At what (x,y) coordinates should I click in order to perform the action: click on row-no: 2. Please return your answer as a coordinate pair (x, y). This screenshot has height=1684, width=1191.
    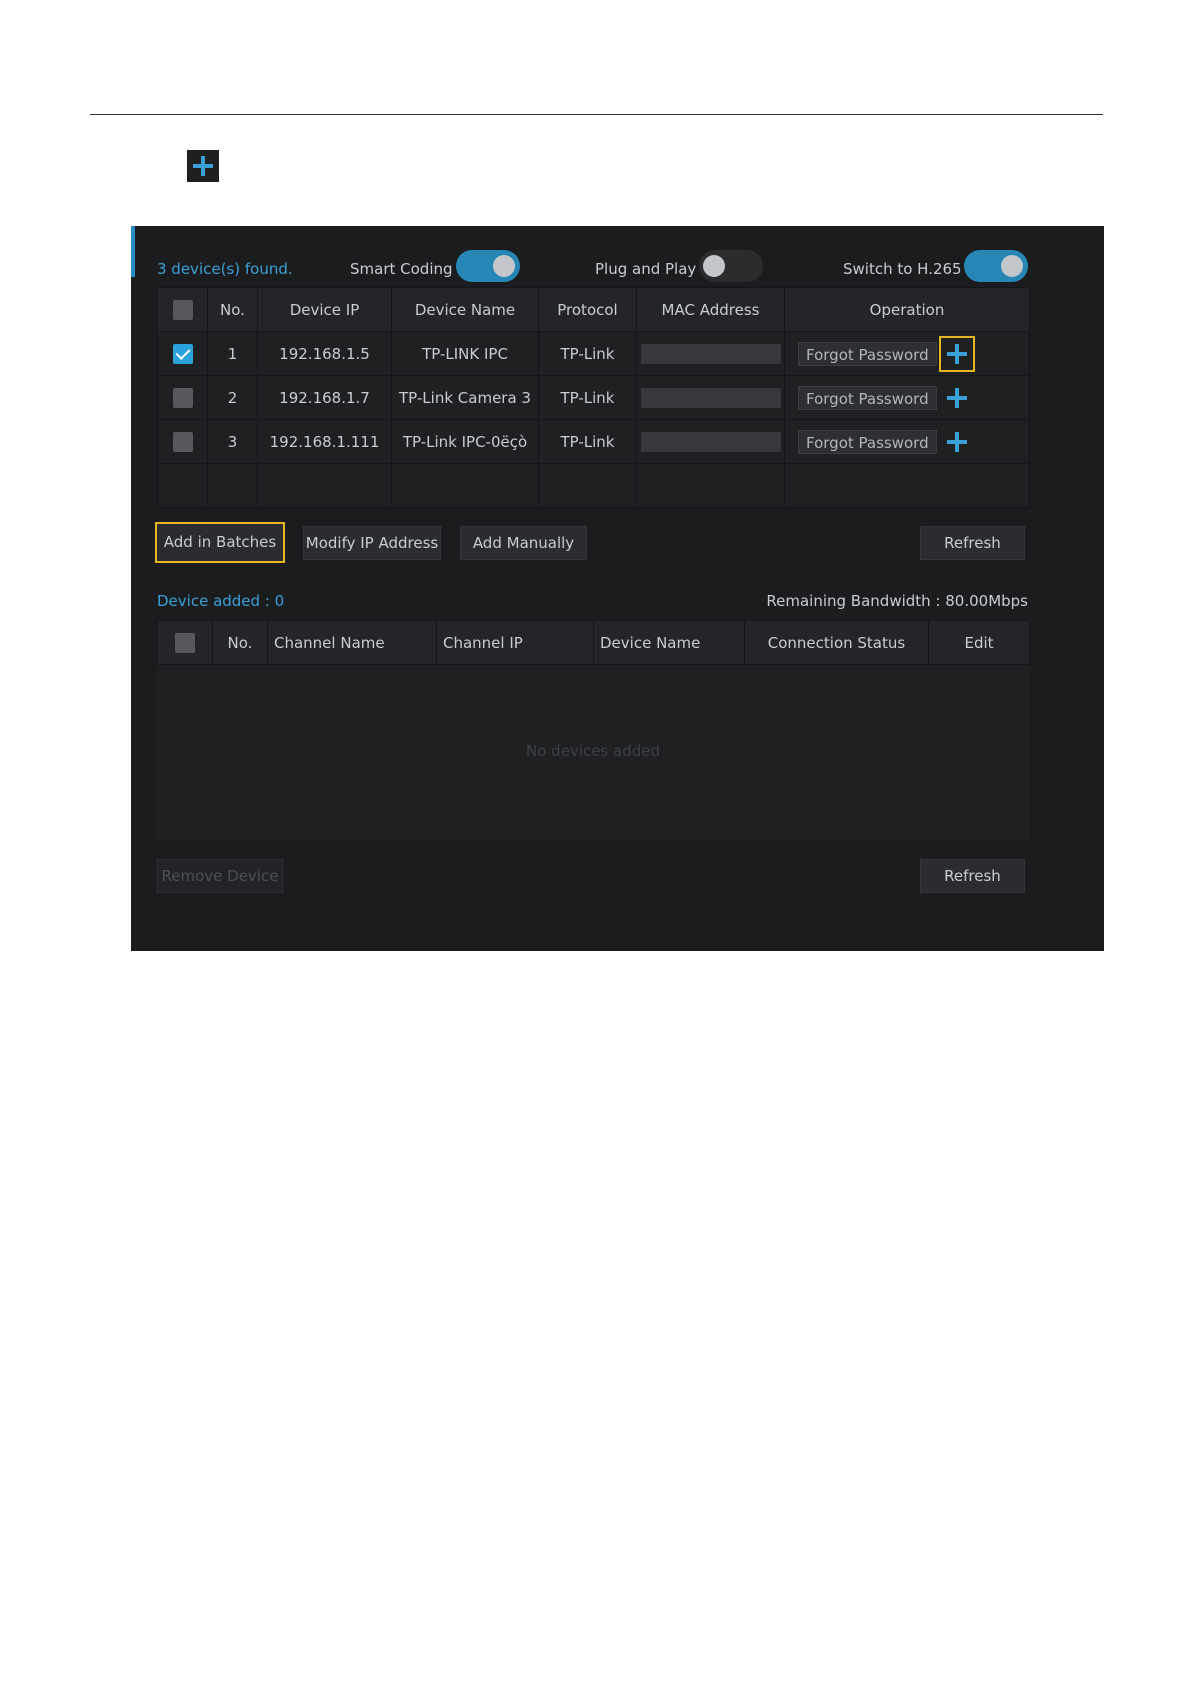
    Looking at the image, I should click on (232, 397).